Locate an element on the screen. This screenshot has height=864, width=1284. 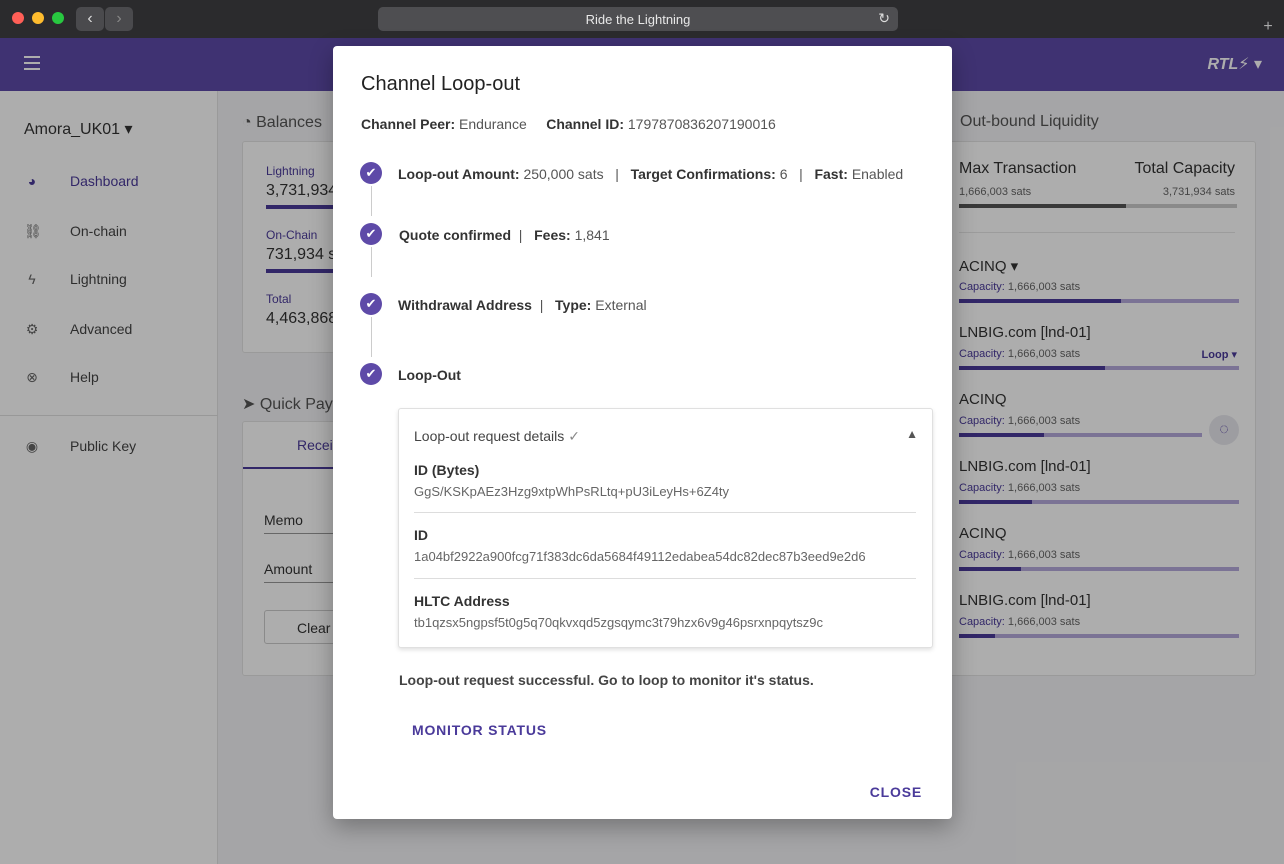
channel-id-value: 1797870836207190016 is located at coordinates (701, 124).